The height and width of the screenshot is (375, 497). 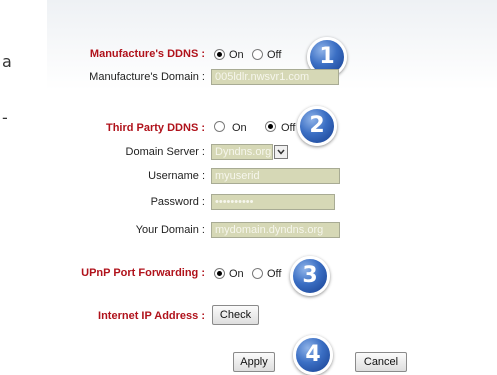 I want to click on upnp-off-label: Off, so click(x=274, y=274).